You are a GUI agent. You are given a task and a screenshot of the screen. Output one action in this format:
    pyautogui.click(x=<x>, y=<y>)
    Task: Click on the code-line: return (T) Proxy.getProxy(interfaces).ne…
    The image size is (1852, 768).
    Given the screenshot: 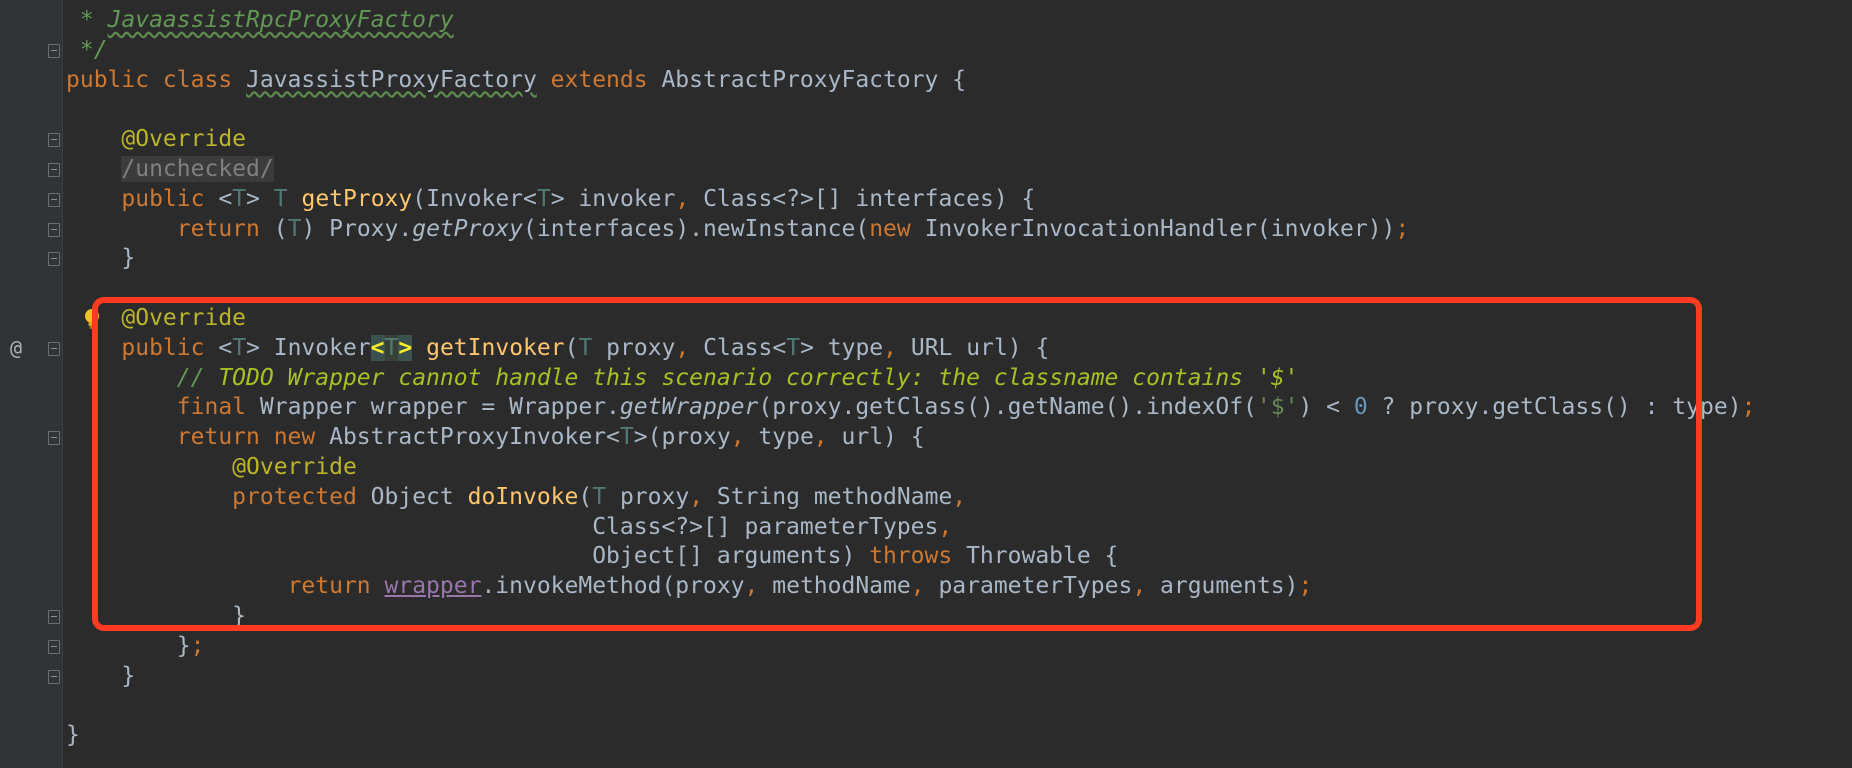 What is the action you would take?
    pyautogui.click(x=950, y=230)
    